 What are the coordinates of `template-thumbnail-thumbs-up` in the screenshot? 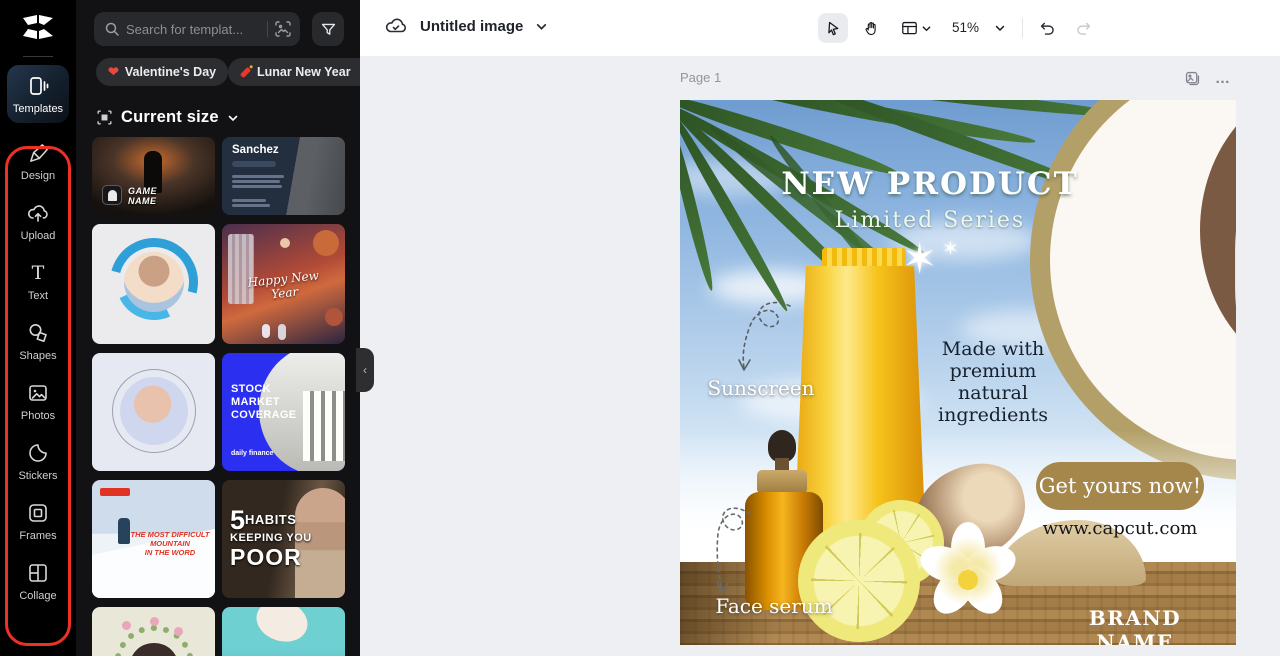 It's located at (153, 284).